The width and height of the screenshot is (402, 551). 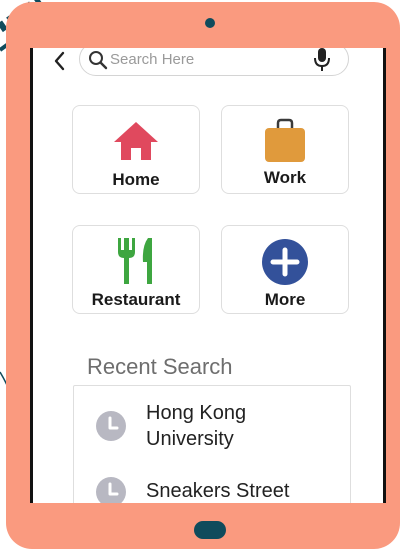 I want to click on chevron-left-icon, so click(x=59, y=61).